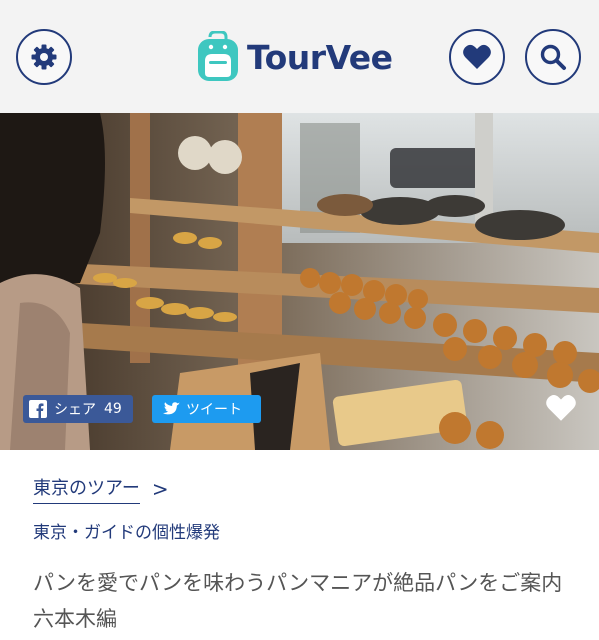 The image size is (599, 640). Describe the element at coordinates (75, 410) in the screenshot. I see `facebook-share-label: シェア` at that location.